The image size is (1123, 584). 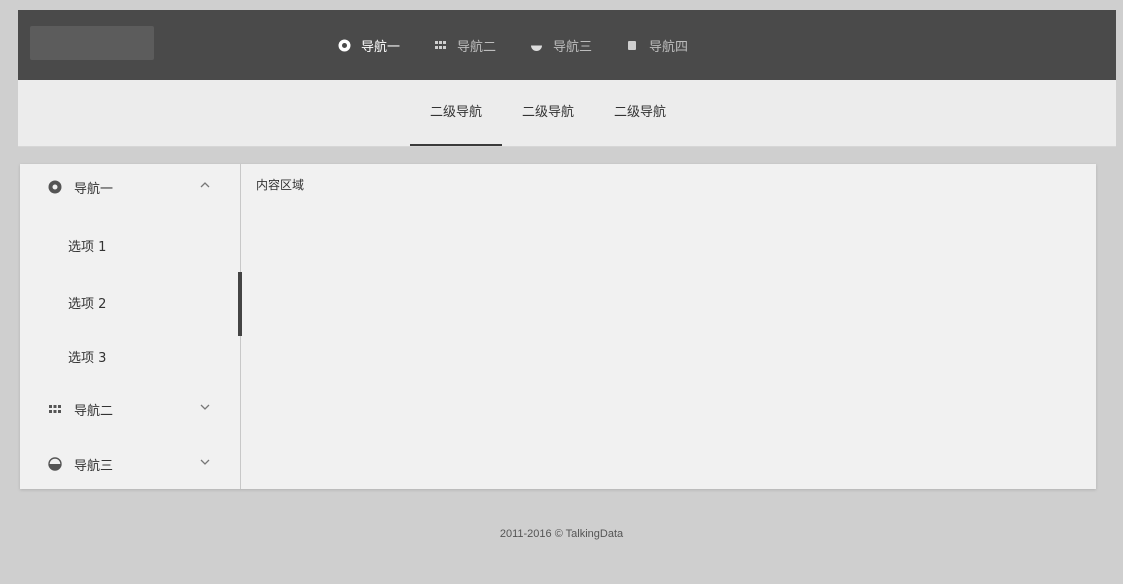 What do you see at coordinates (280, 185) in the screenshot?
I see `content-title: 内容区域` at bounding box center [280, 185].